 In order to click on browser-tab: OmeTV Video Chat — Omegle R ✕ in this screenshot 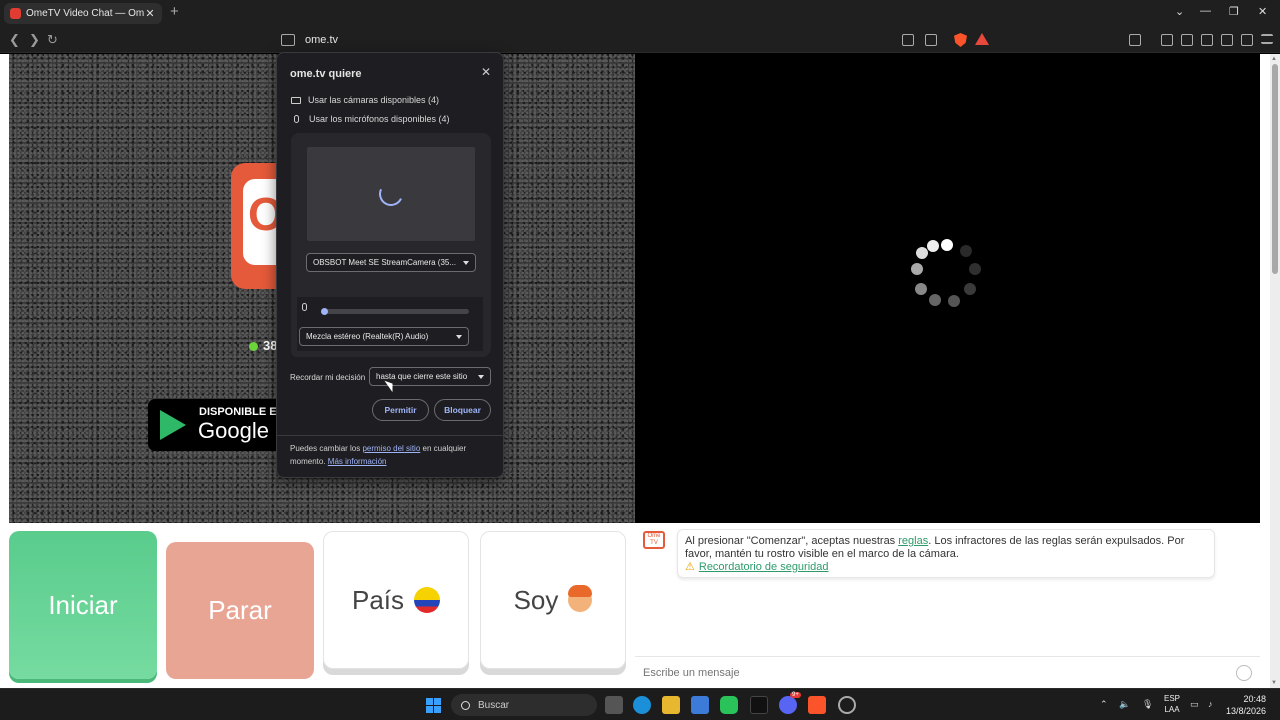, I will do `click(83, 13)`.